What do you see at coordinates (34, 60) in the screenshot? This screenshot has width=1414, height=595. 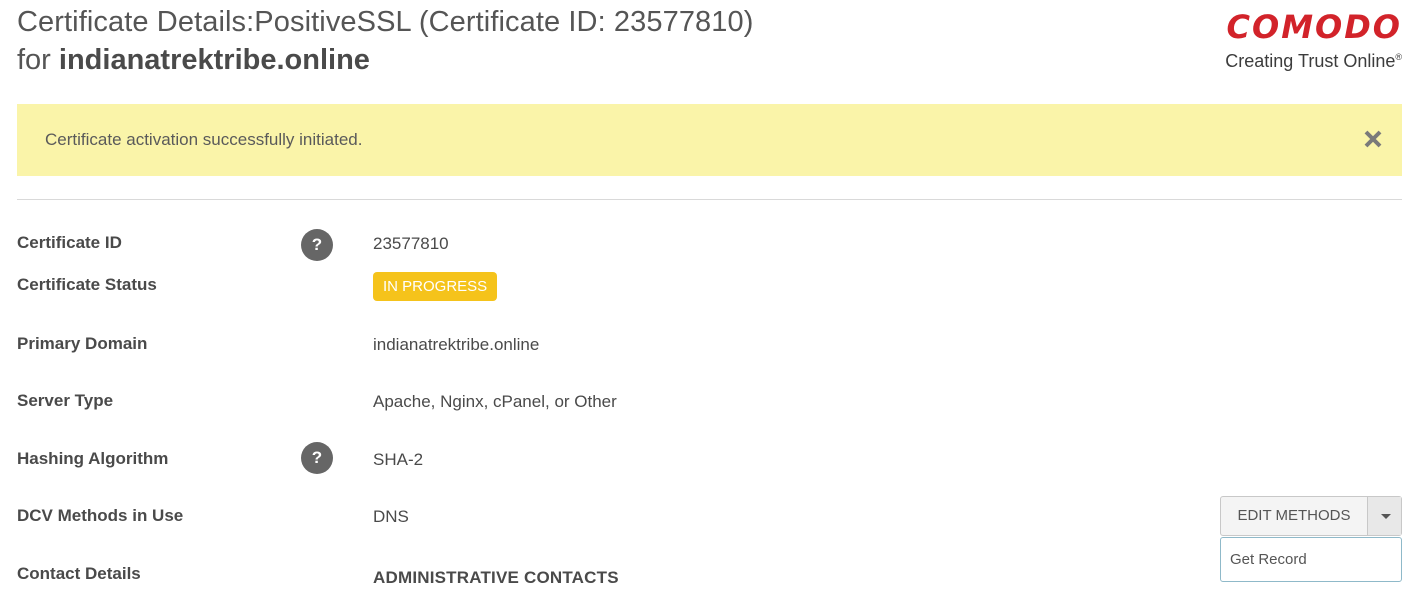 I see `page-title-for: for` at bounding box center [34, 60].